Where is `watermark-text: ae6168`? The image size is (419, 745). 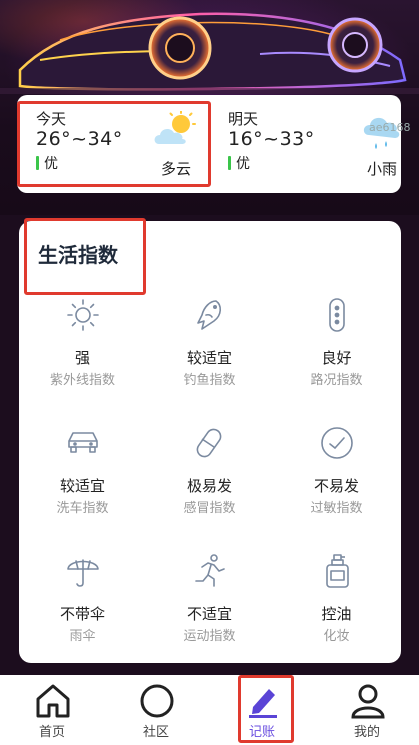
watermark-text: ae6168 is located at coordinates (390, 127).